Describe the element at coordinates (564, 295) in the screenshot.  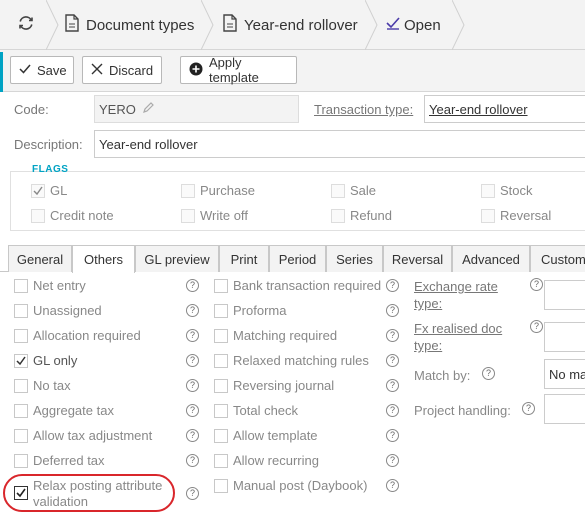
I see `exchange-rate-type-field` at that location.